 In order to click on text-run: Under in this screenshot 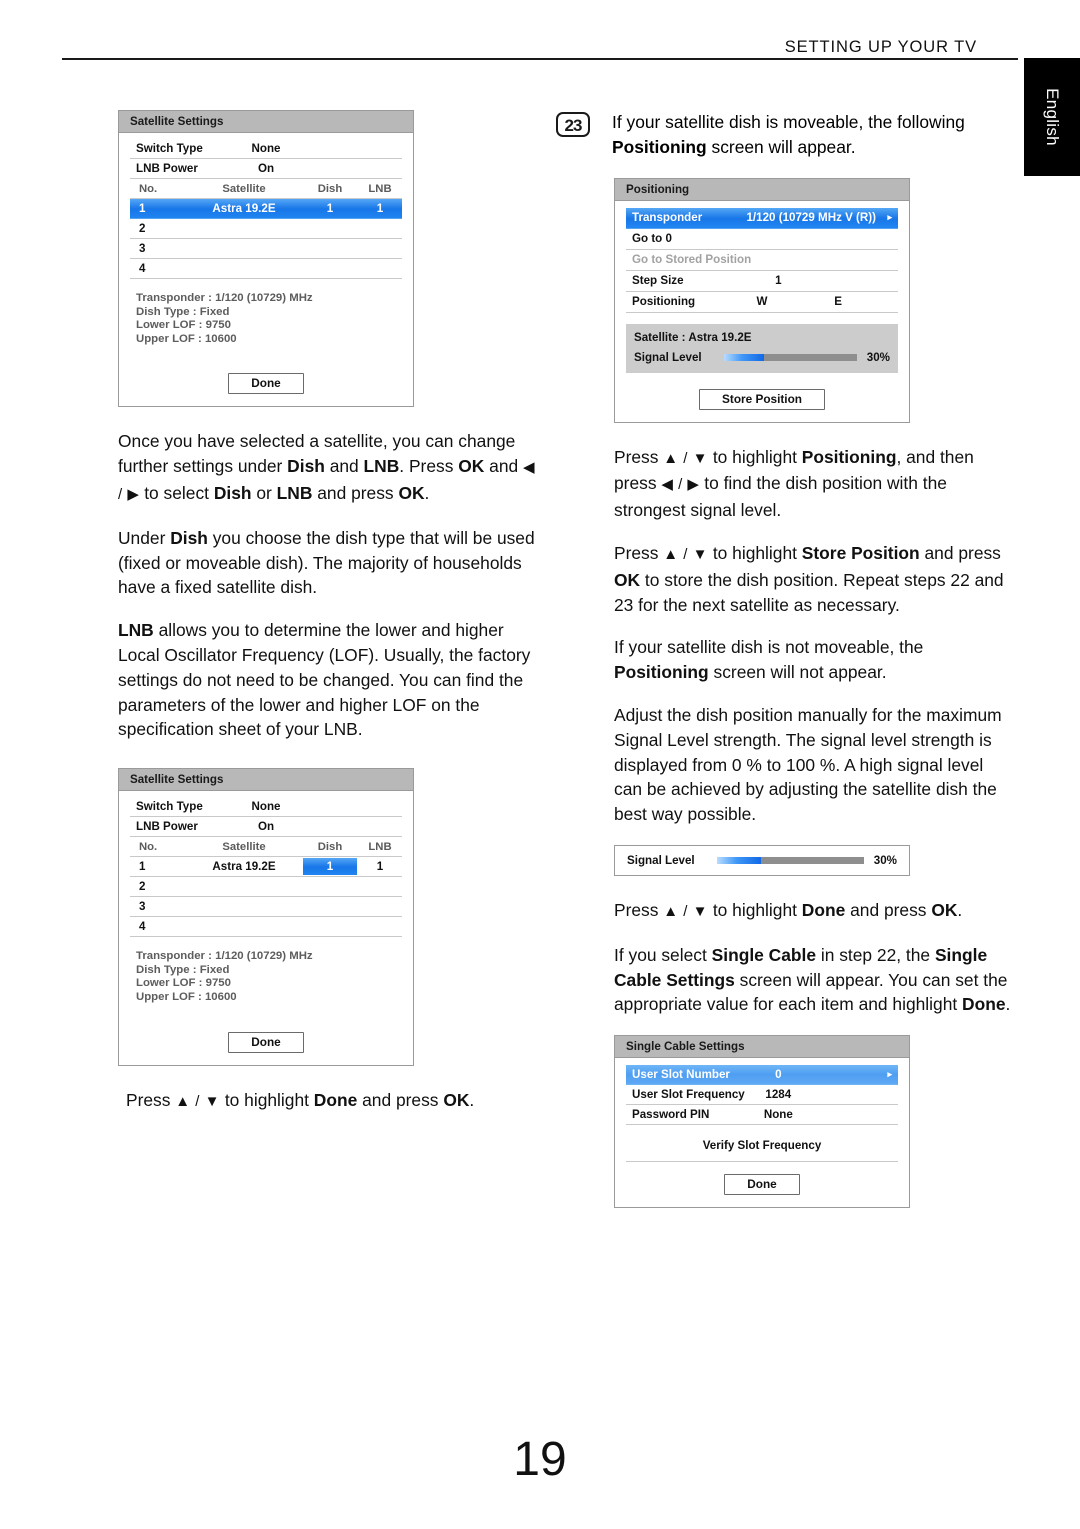, I will do `click(144, 537)`.